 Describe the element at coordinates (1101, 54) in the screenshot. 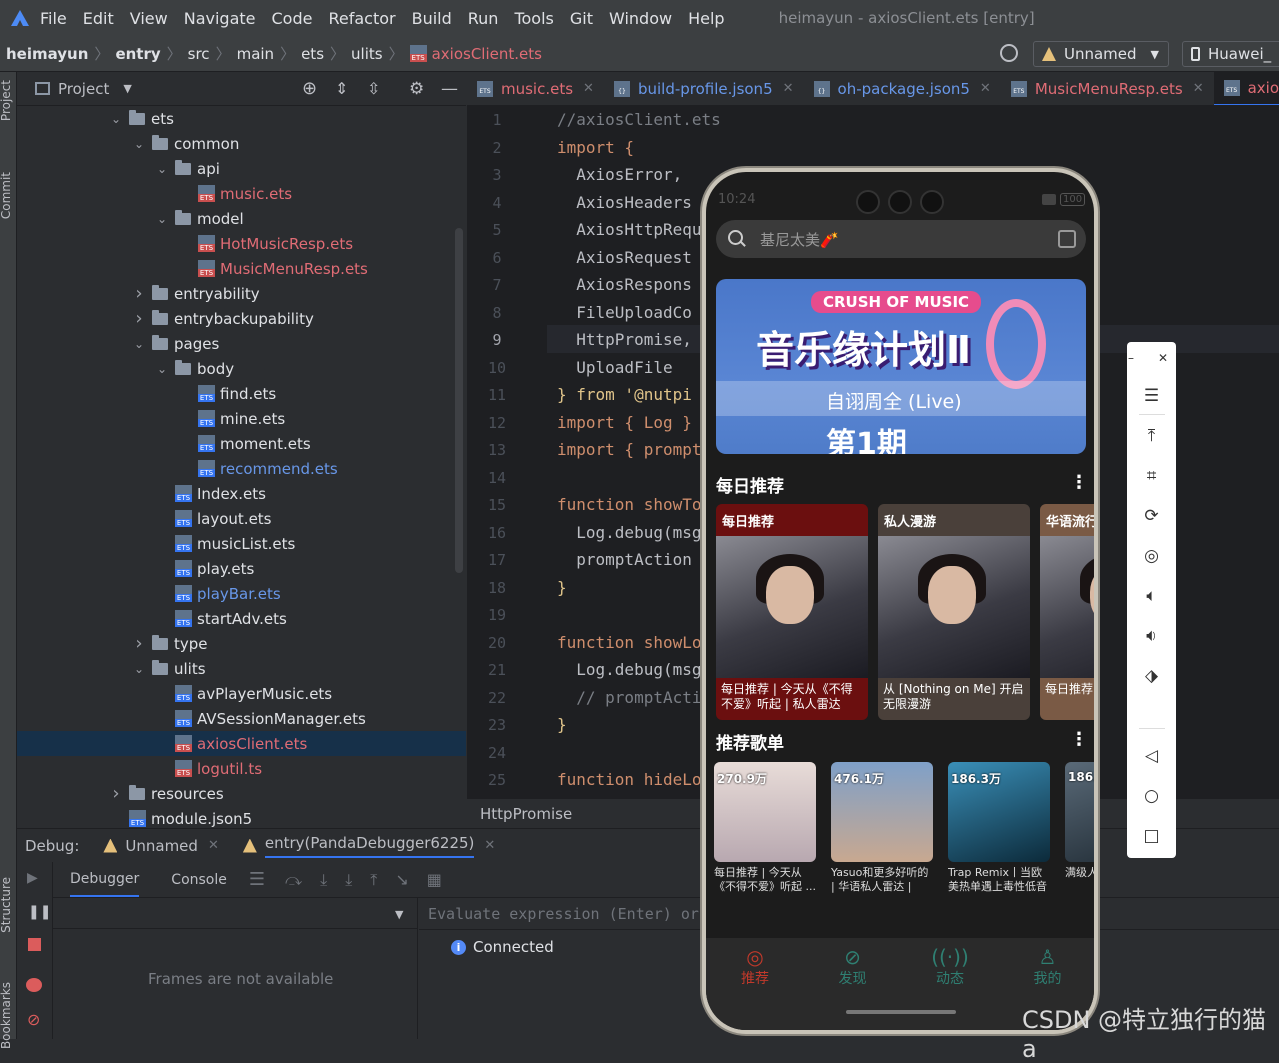

I see `run-config-dropdown: Unnamed ▼` at that location.